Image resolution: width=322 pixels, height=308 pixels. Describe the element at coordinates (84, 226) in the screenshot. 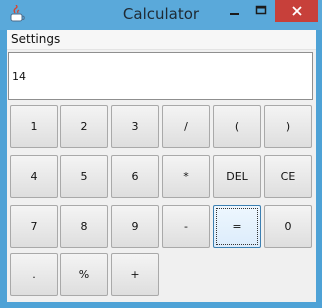

I see `key-8: 8` at that location.